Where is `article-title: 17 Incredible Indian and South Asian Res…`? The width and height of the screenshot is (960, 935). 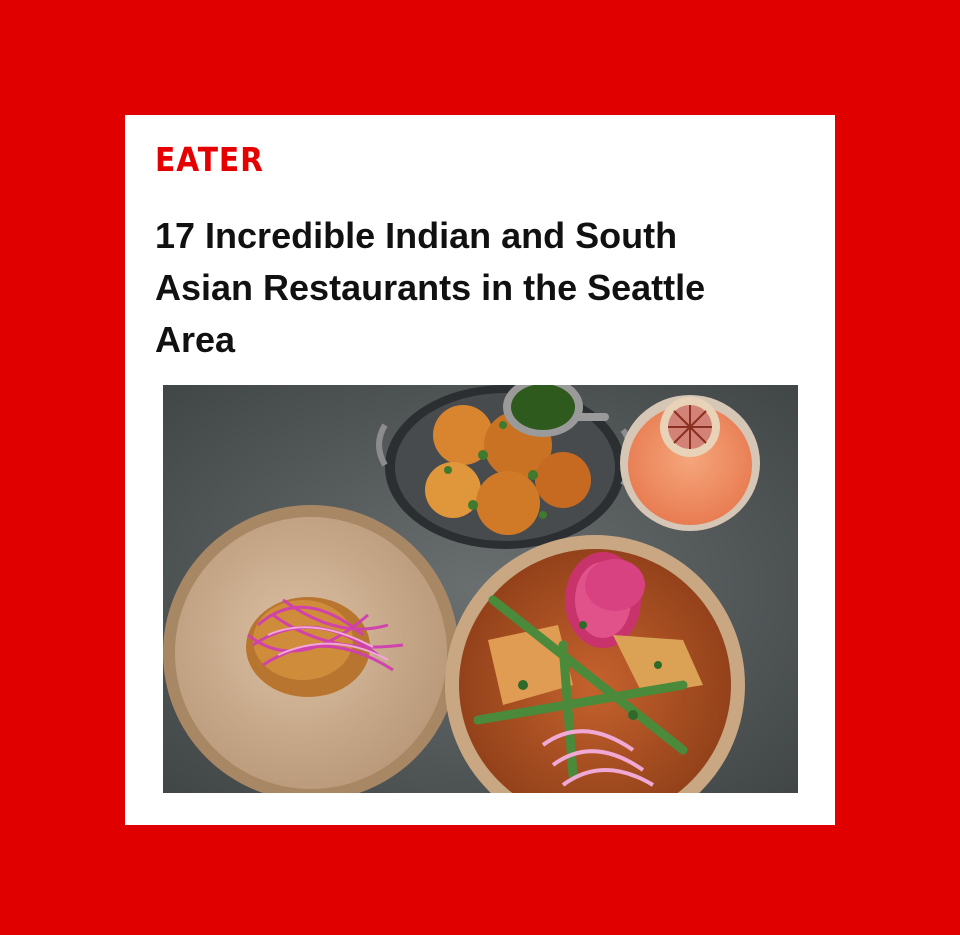
article-title: 17 Incredible Indian and South Asian Res… is located at coordinates (455, 288).